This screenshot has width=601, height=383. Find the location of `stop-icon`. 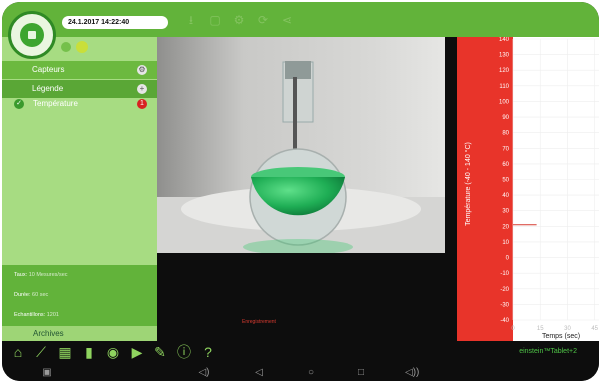

stop-icon is located at coordinates (32, 35).